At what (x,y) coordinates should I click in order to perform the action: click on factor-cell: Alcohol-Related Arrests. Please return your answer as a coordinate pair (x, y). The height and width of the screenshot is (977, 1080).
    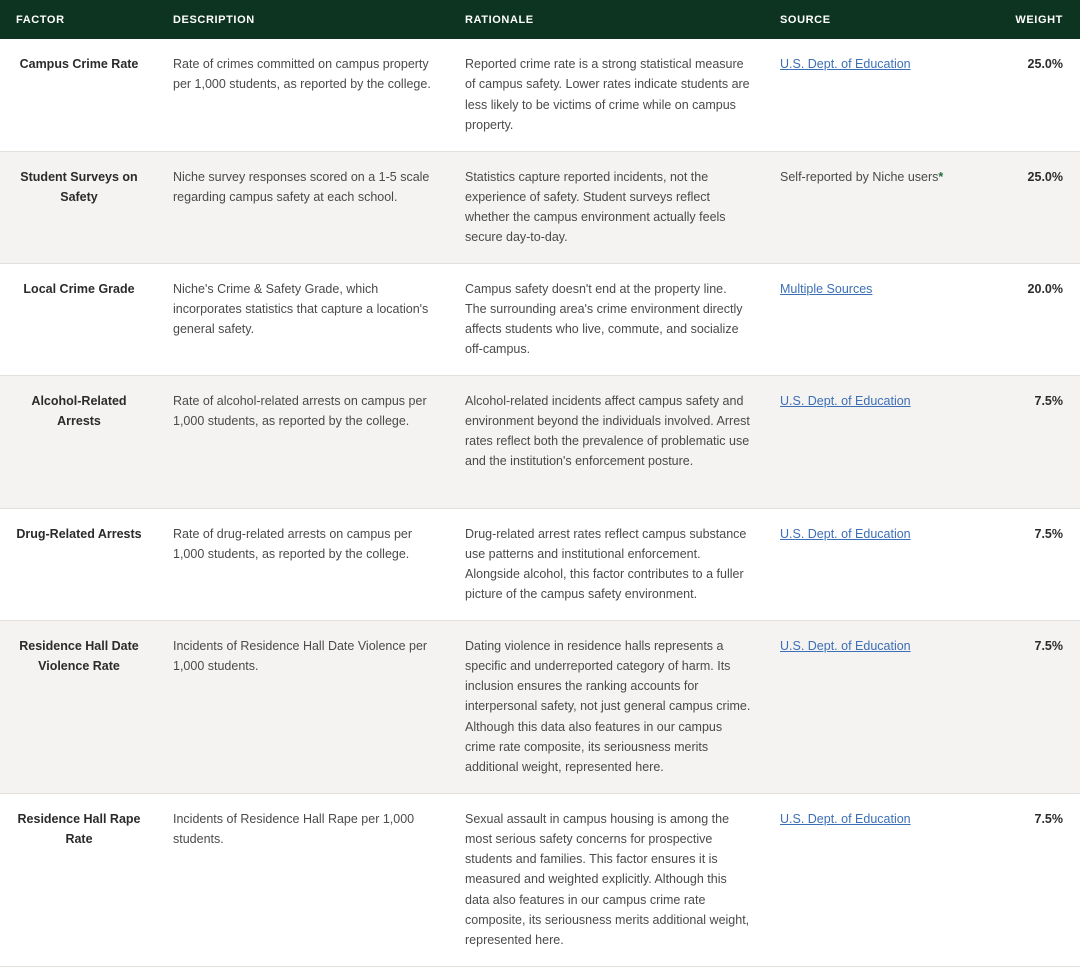
    Looking at the image, I should click on (79, 410).